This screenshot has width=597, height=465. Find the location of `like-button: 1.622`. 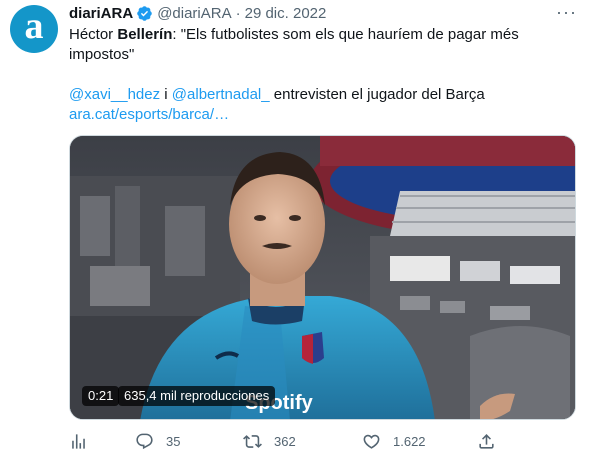

like-button: 1.622 is located at coordinates (394, 441).